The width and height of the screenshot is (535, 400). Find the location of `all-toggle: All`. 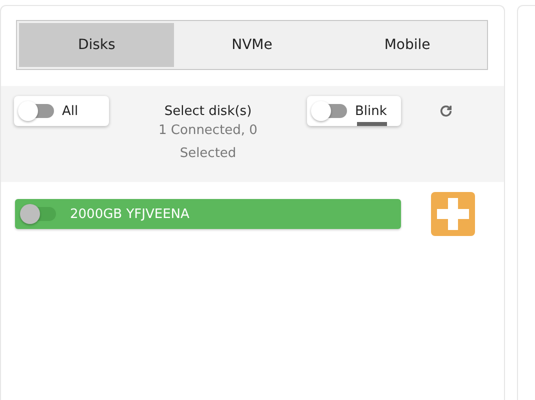

all-toggle: All is located at coordinates (61, 111).